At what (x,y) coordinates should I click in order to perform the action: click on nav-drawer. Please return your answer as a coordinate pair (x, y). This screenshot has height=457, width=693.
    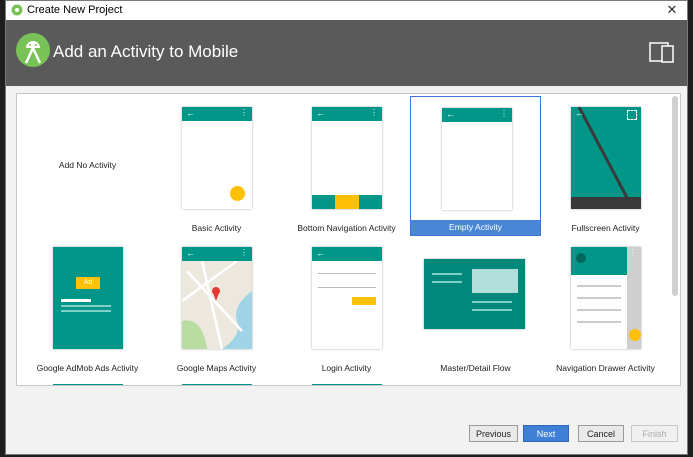
    Looking at the image, I should click on (599, 298).